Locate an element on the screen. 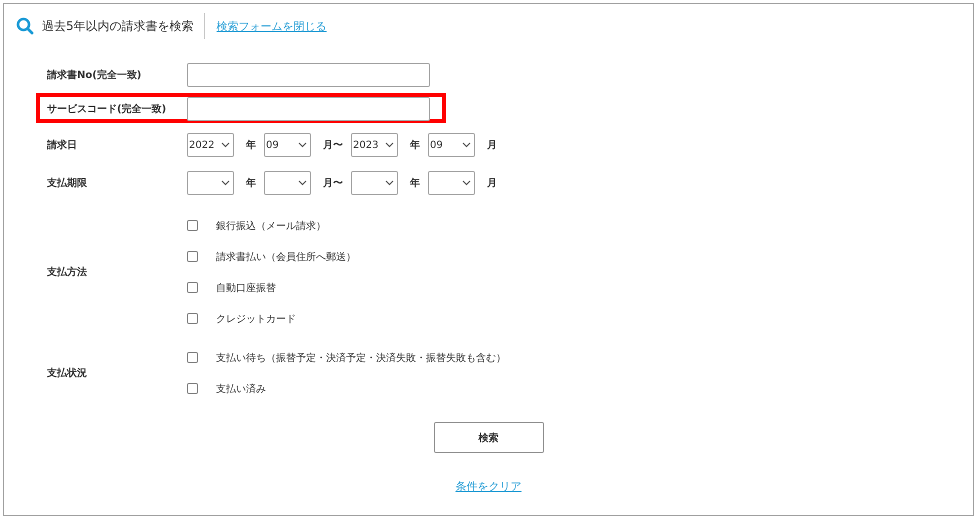  field-label: 支払方法 is located at coordinates (67, 272).